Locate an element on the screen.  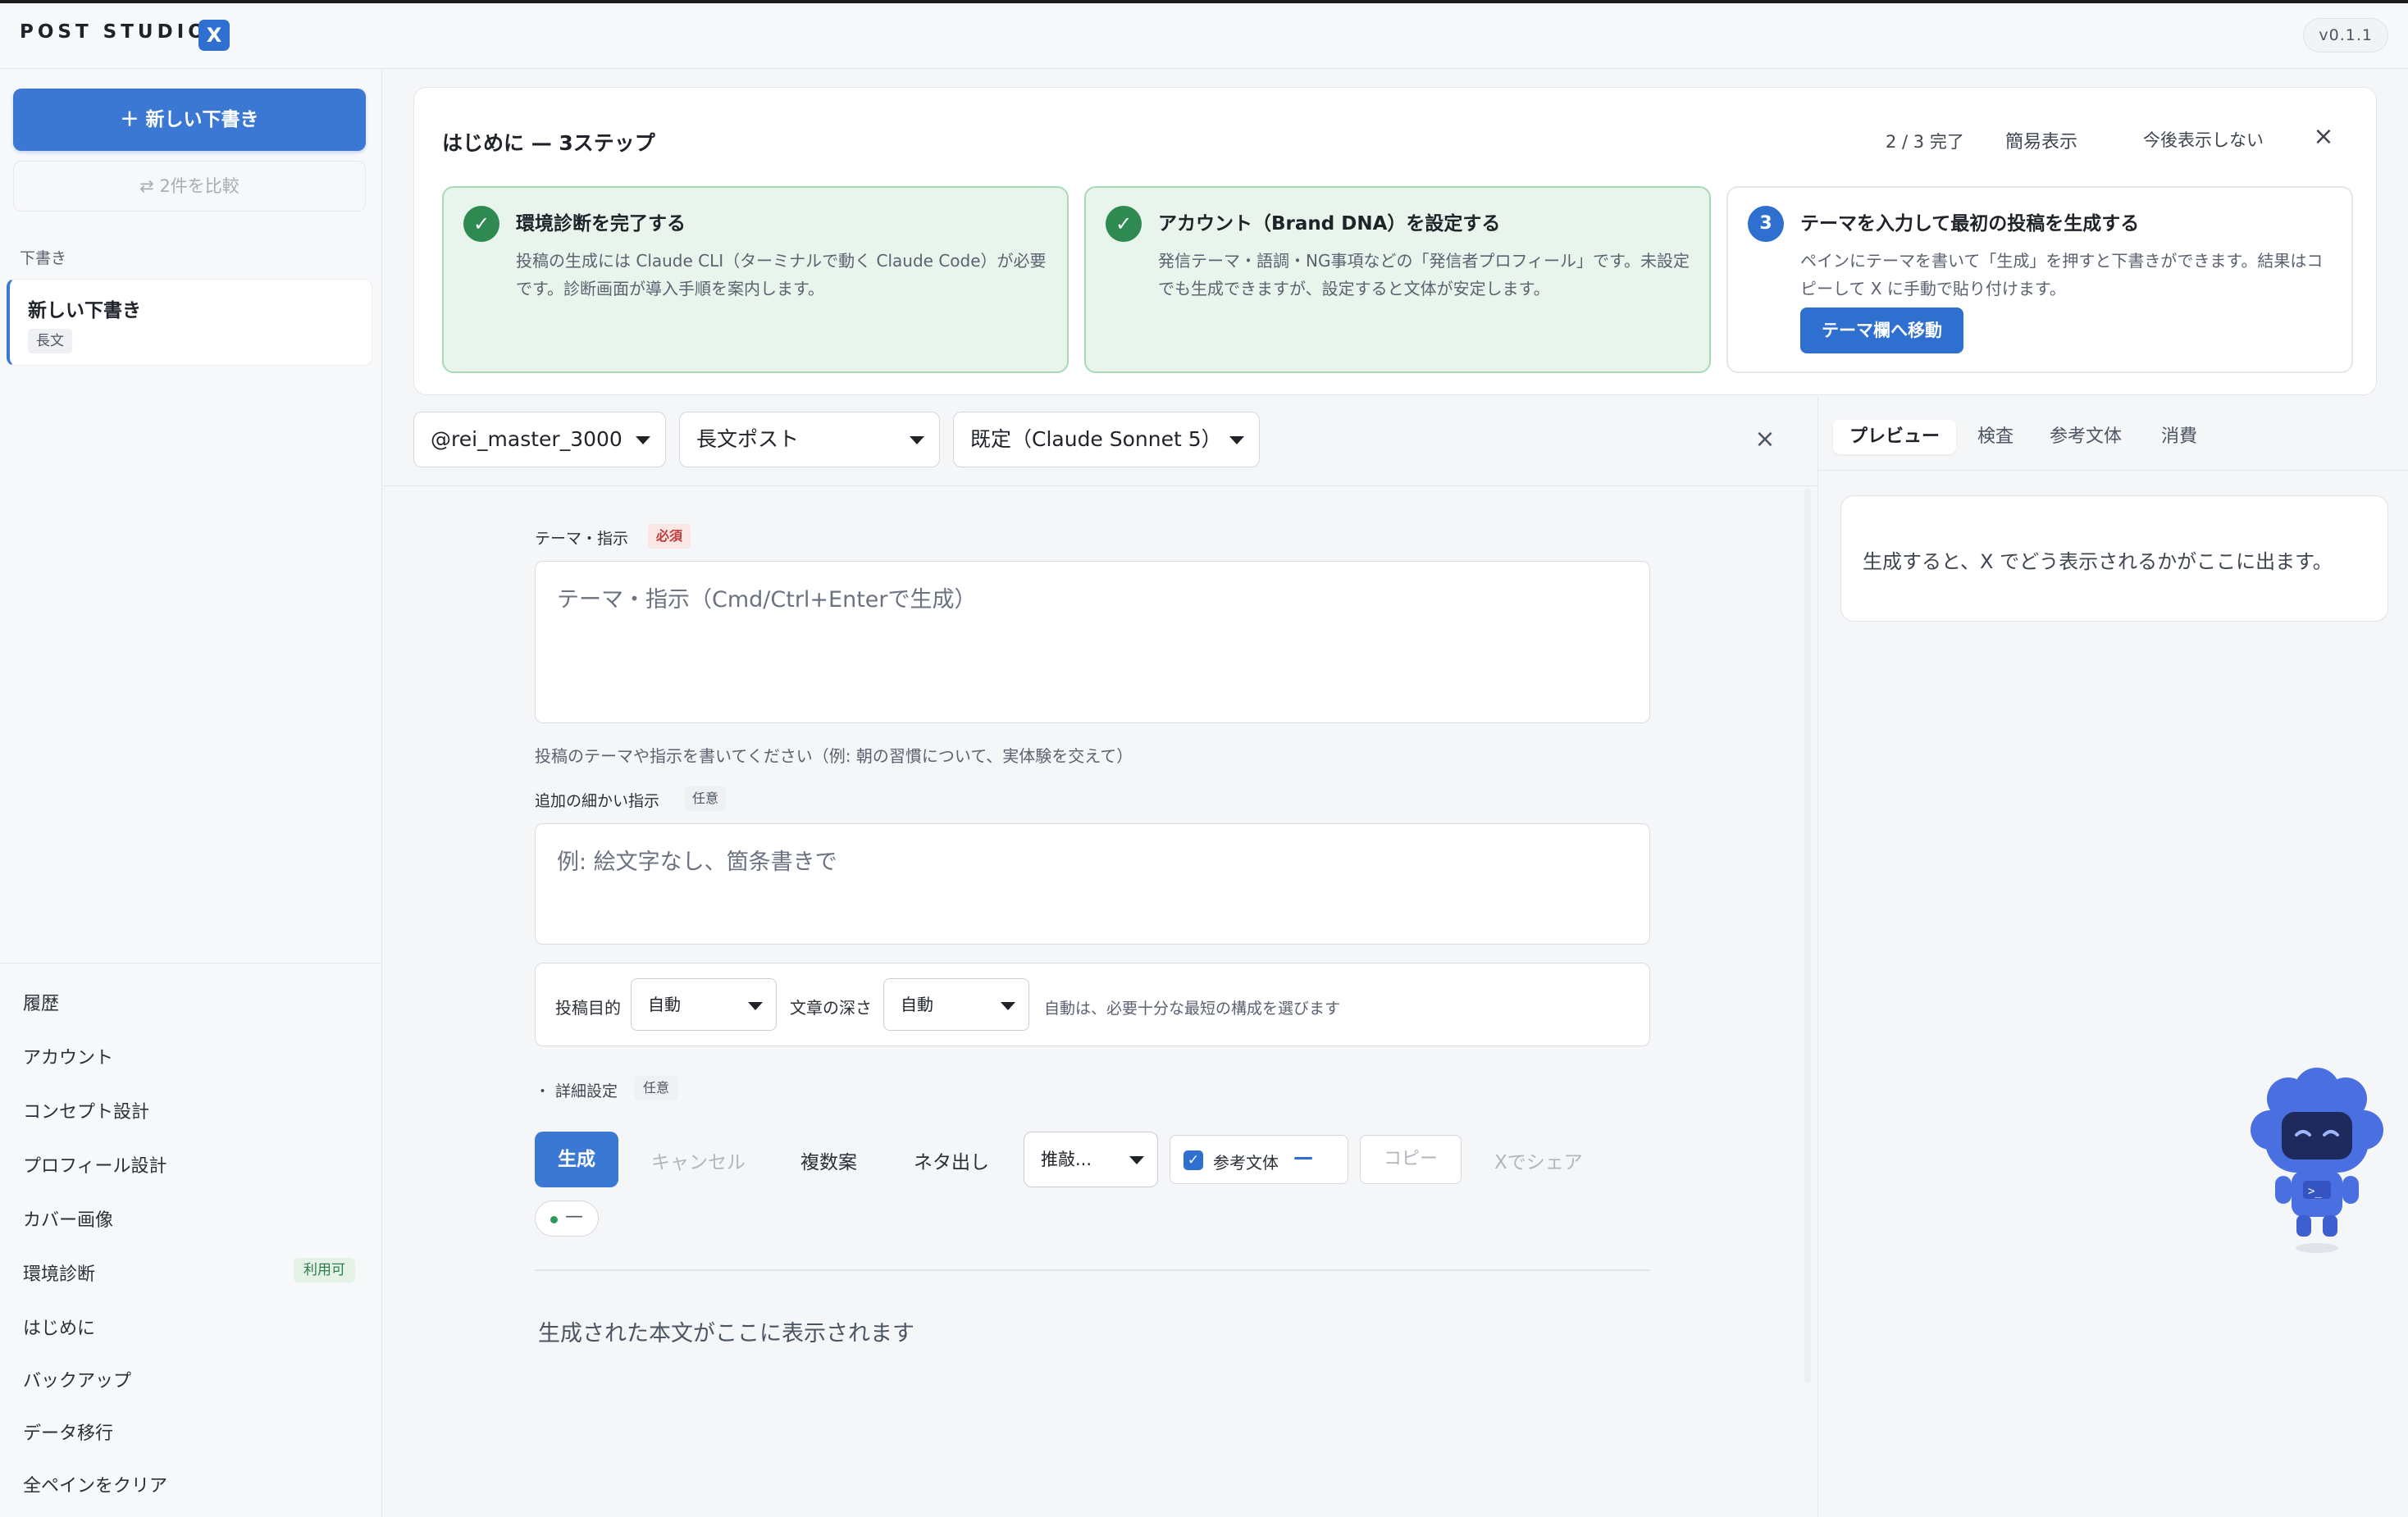
close-pane-icon: × is located at coordinates (1765, 439).